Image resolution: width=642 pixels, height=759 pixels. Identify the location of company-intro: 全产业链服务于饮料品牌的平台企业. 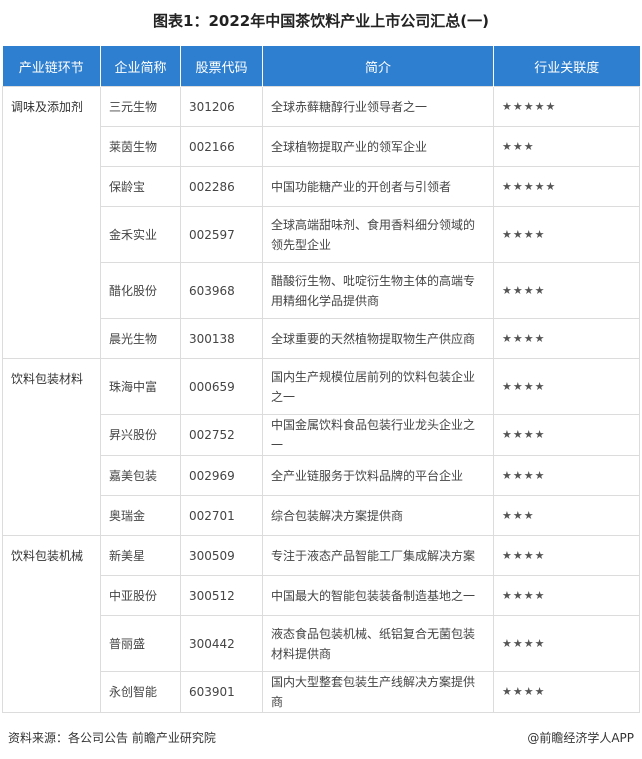
(378, 475).